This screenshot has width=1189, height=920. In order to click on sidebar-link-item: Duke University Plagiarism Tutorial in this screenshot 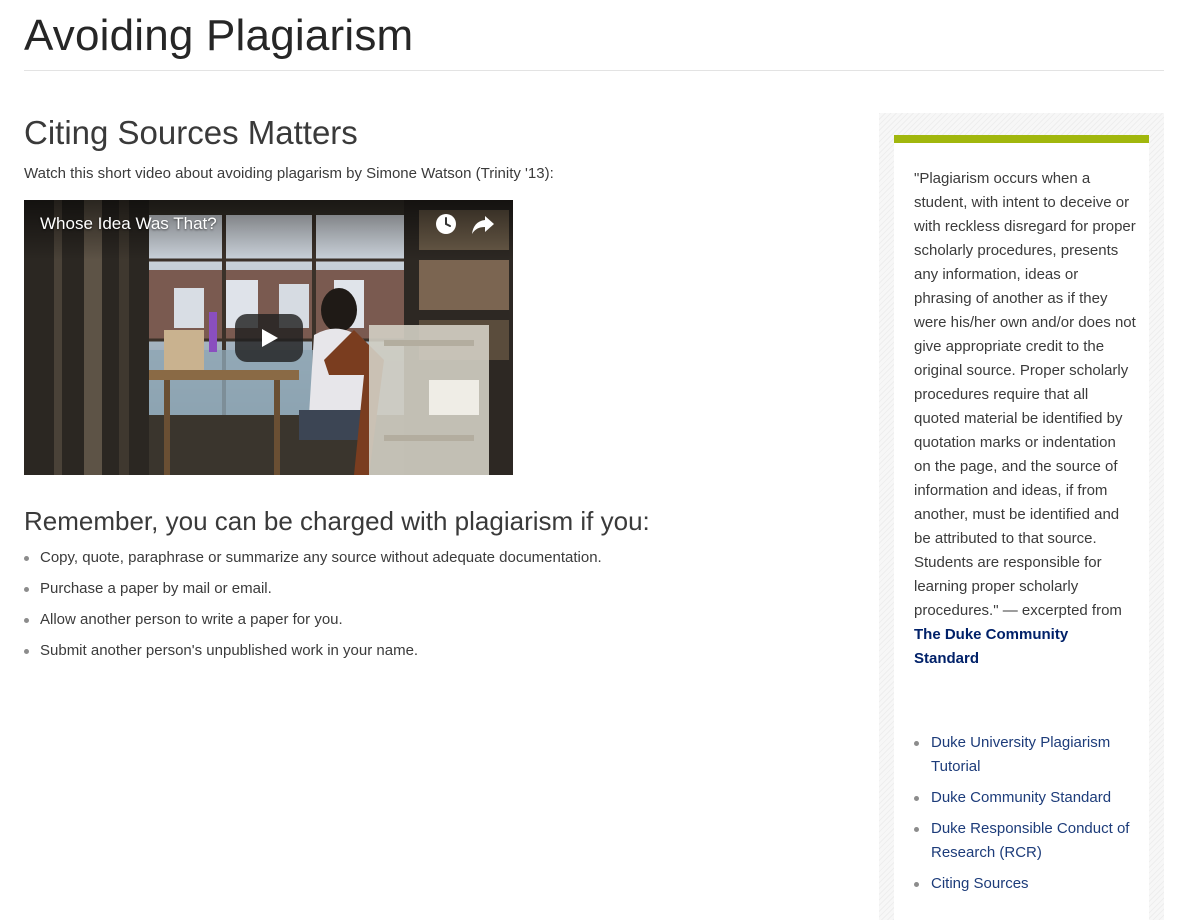, I will do `click(1024, 755)`.